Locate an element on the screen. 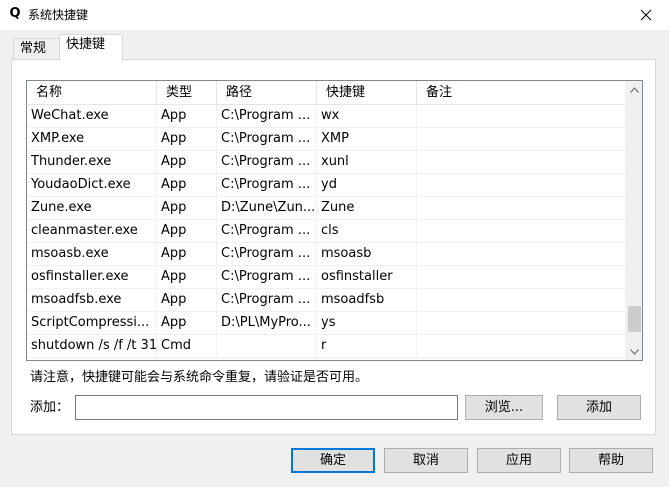 This screenshot has width=669, height=487. help-button: 帮助 is located at coordinates (611, 460).